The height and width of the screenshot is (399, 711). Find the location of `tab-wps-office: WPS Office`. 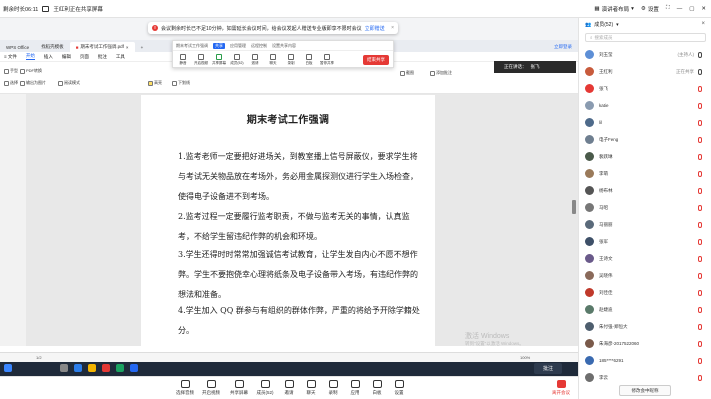

tab-wps-office: WPS Office is located at coordinates (17, 47).